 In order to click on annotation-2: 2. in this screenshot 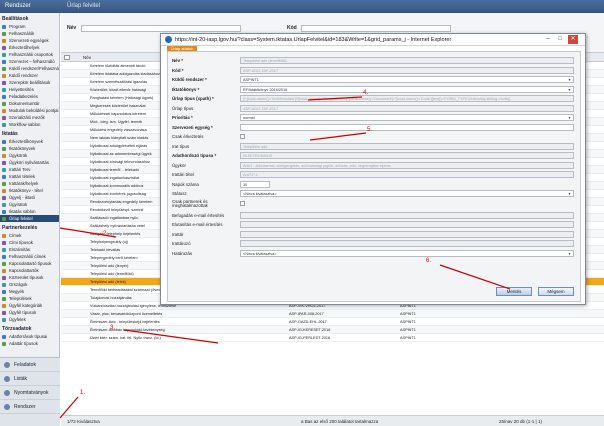, I will do `click(106, 234)`.